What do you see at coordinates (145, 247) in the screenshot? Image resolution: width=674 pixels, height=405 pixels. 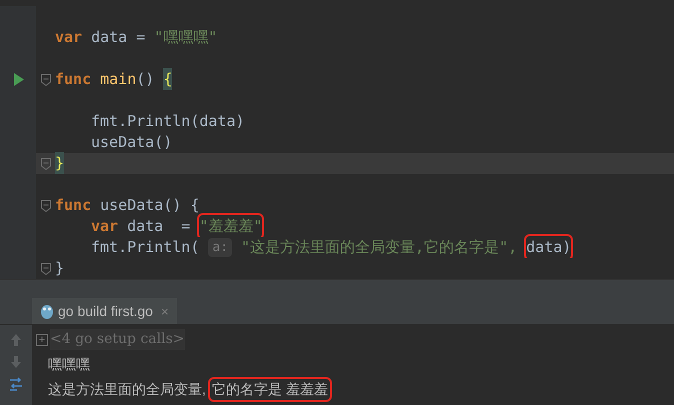 I see `code-text: fmt.Println(` at bounding box center [145, 247].